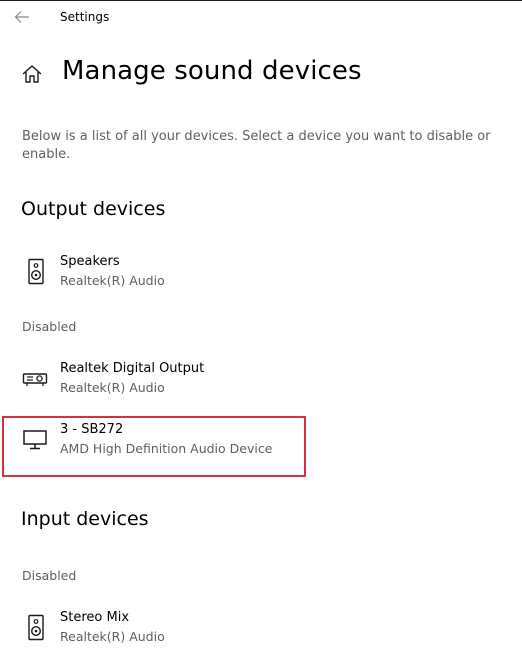 This screenshot has width=522, height=660. I want to click on device-item-stereo-mix: Stereo Mix Realtek(R) Audio, so click(164, 632).